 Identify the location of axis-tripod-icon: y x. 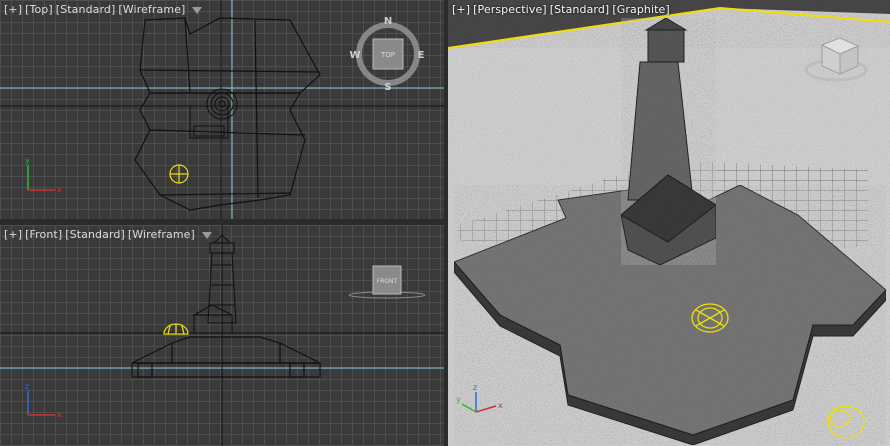
(43, 175).